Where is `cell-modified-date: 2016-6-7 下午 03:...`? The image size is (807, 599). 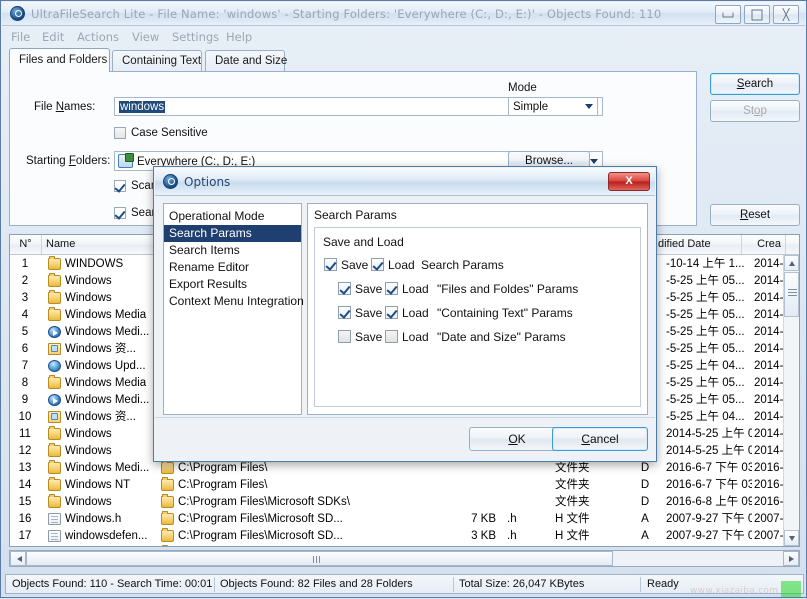 cell-modified-date: 2016-6-7 下午 03:... is located at coordinates (709, 485).